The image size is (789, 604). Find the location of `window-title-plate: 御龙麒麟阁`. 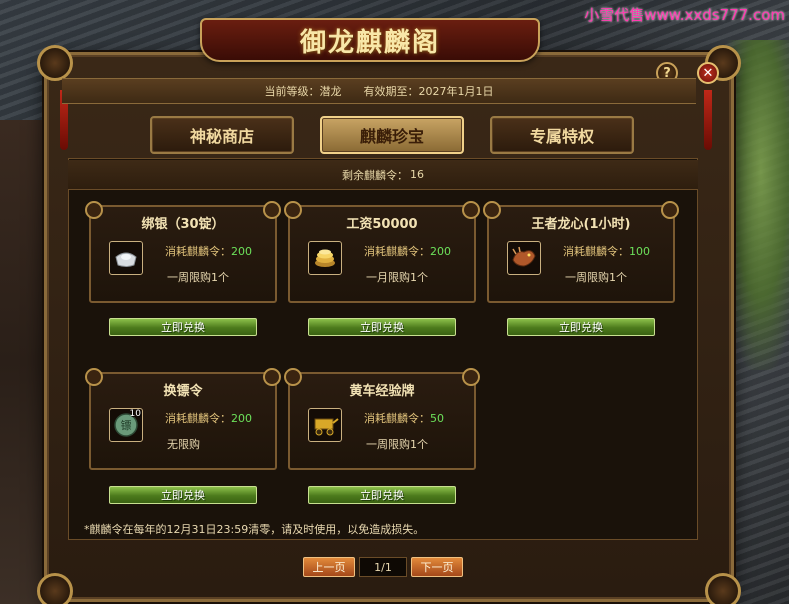

window-title-plate: 御龙麒麟阁 is located at coordinates (370, 40).